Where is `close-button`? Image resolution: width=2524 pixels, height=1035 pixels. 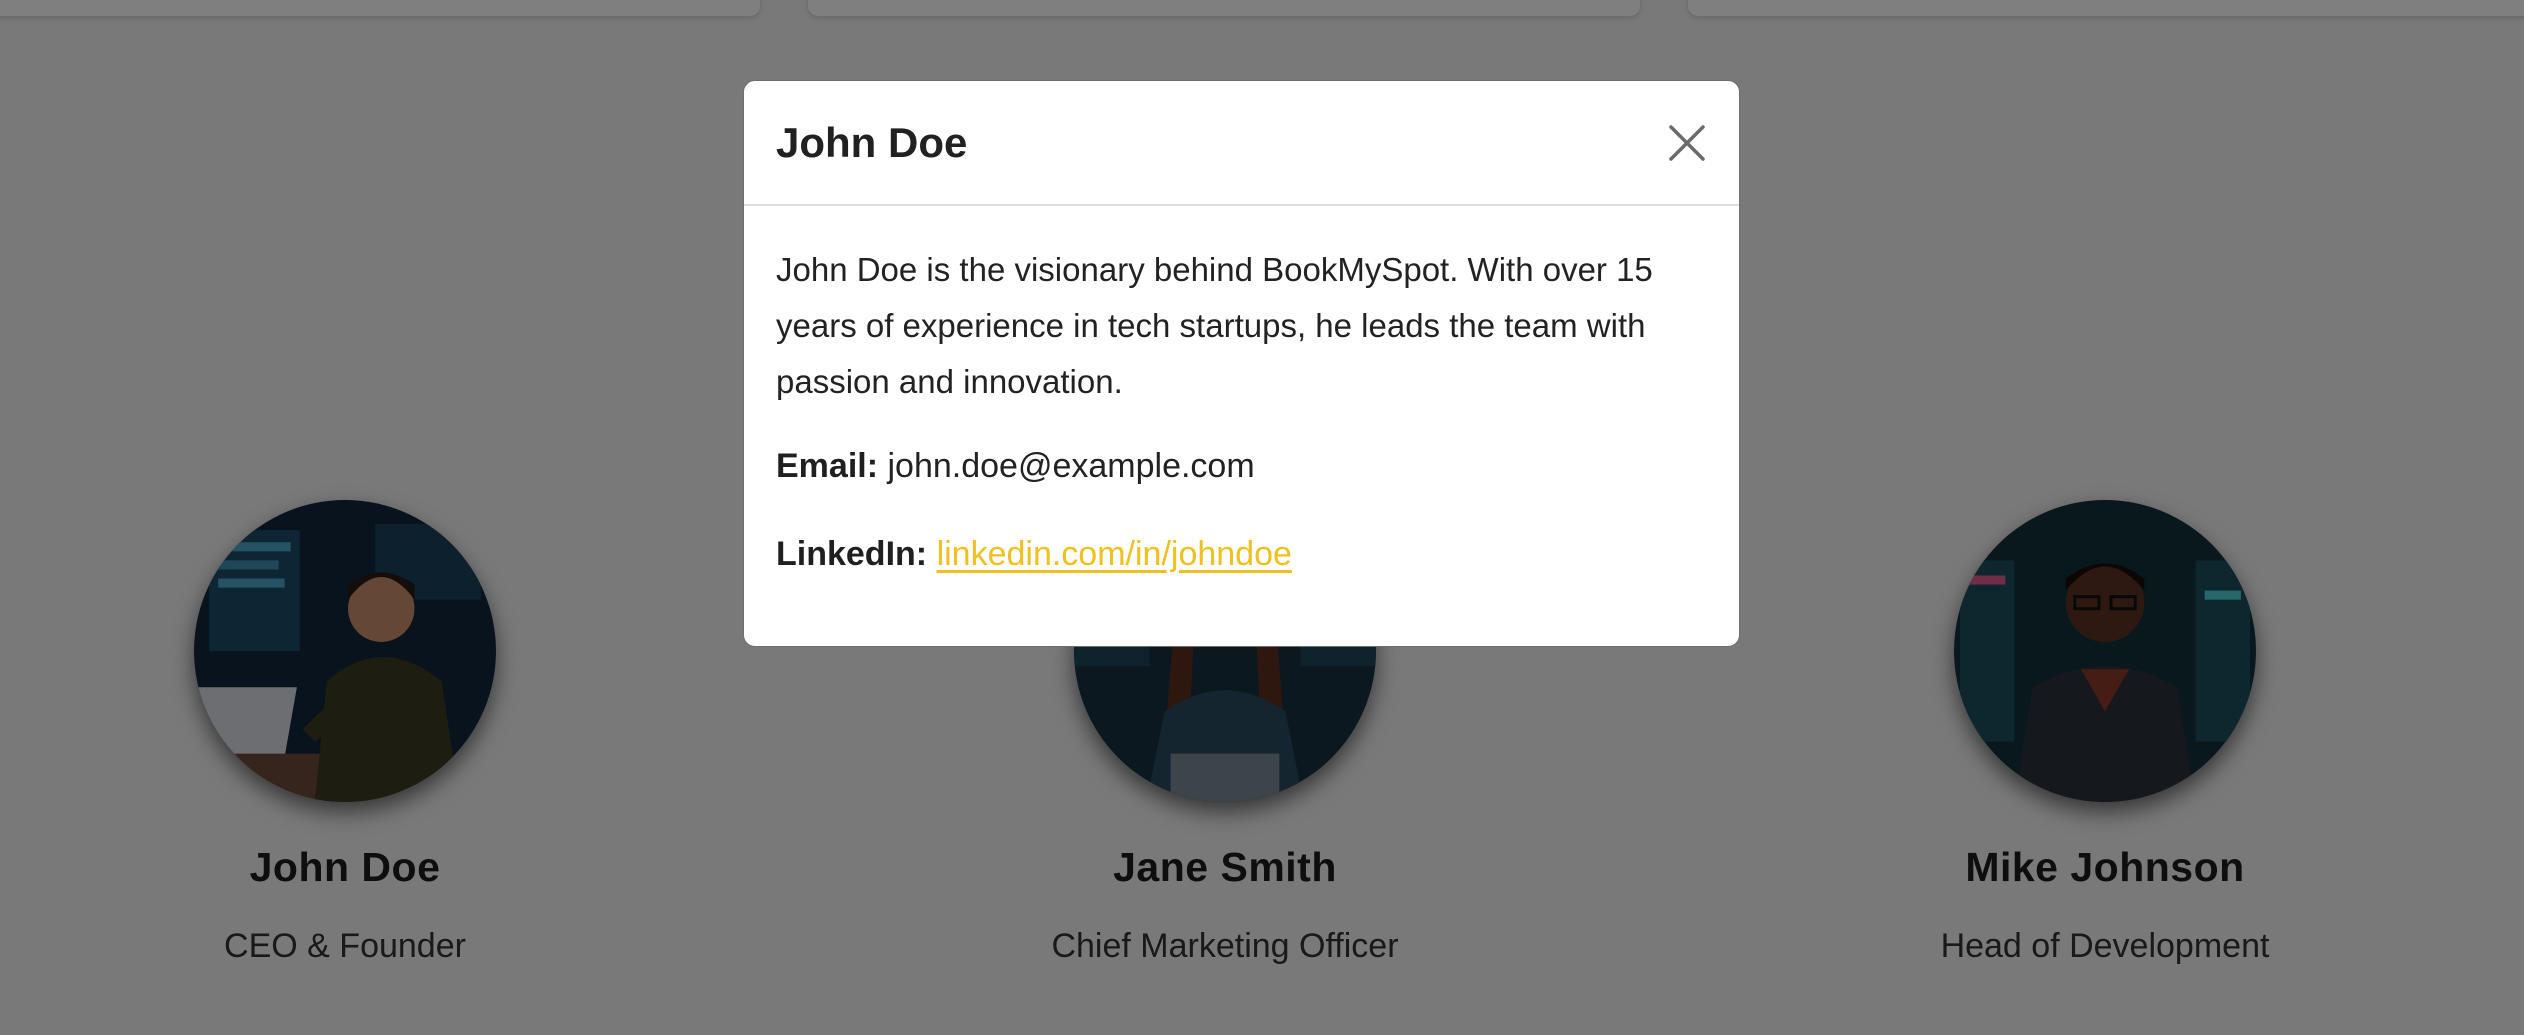
close-button is located at coordinates (1687, 143).